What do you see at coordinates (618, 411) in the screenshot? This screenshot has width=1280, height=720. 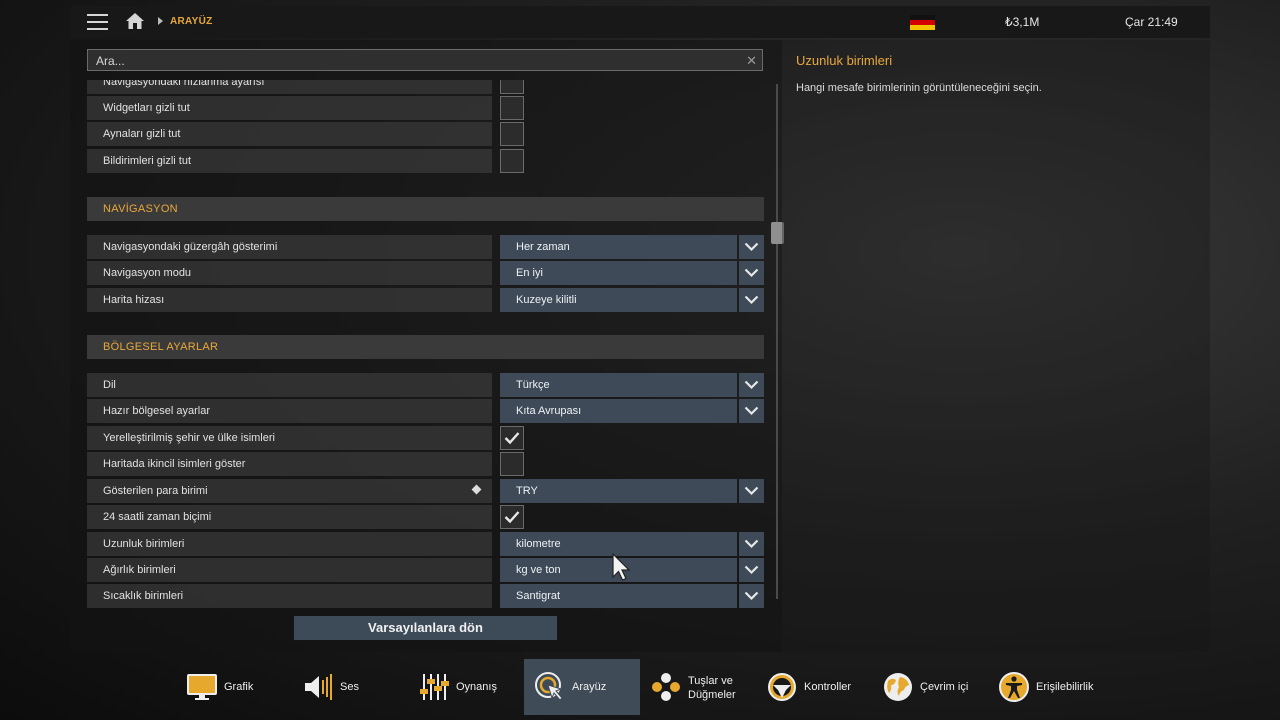 I see `dropdown-value: Kıta Avrupası` at bounding box center [618, 411].